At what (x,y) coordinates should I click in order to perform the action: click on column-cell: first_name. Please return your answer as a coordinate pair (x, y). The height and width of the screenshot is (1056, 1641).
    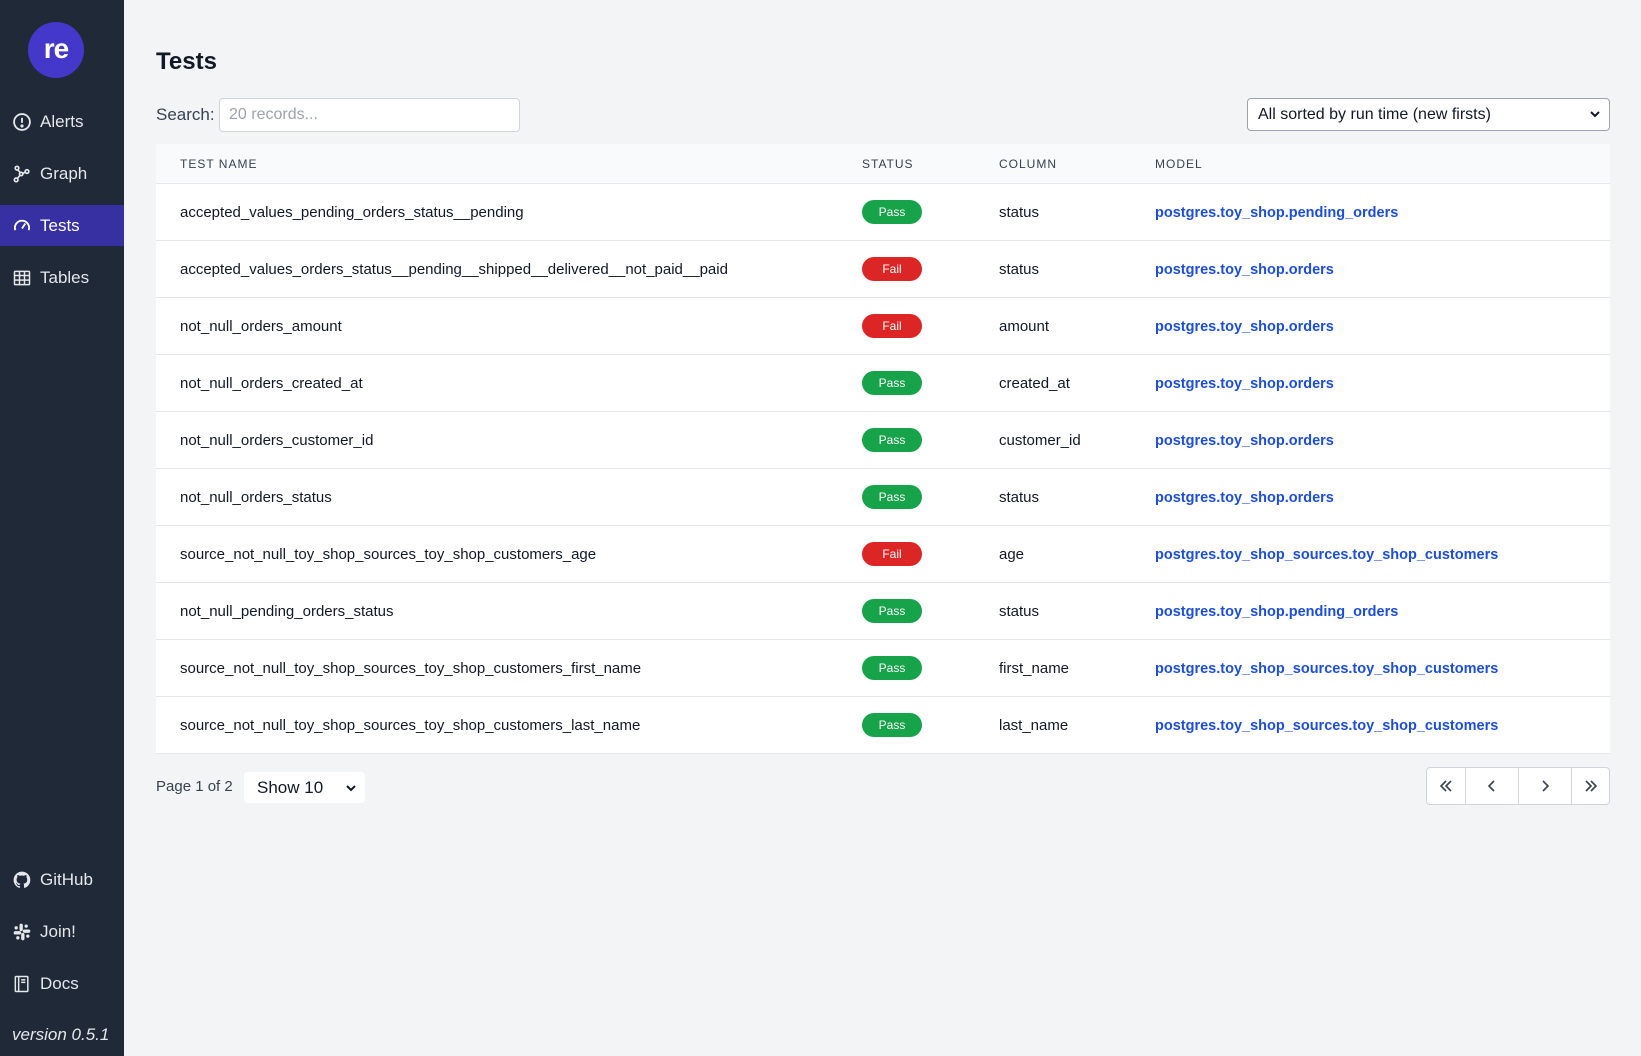
    Looking at the image, I should click on (1034, 668).